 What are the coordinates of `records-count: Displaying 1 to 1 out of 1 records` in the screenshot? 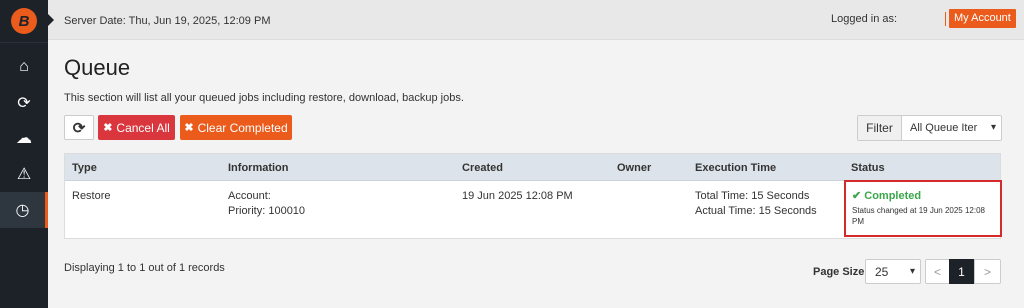 It's located at (144, 268).